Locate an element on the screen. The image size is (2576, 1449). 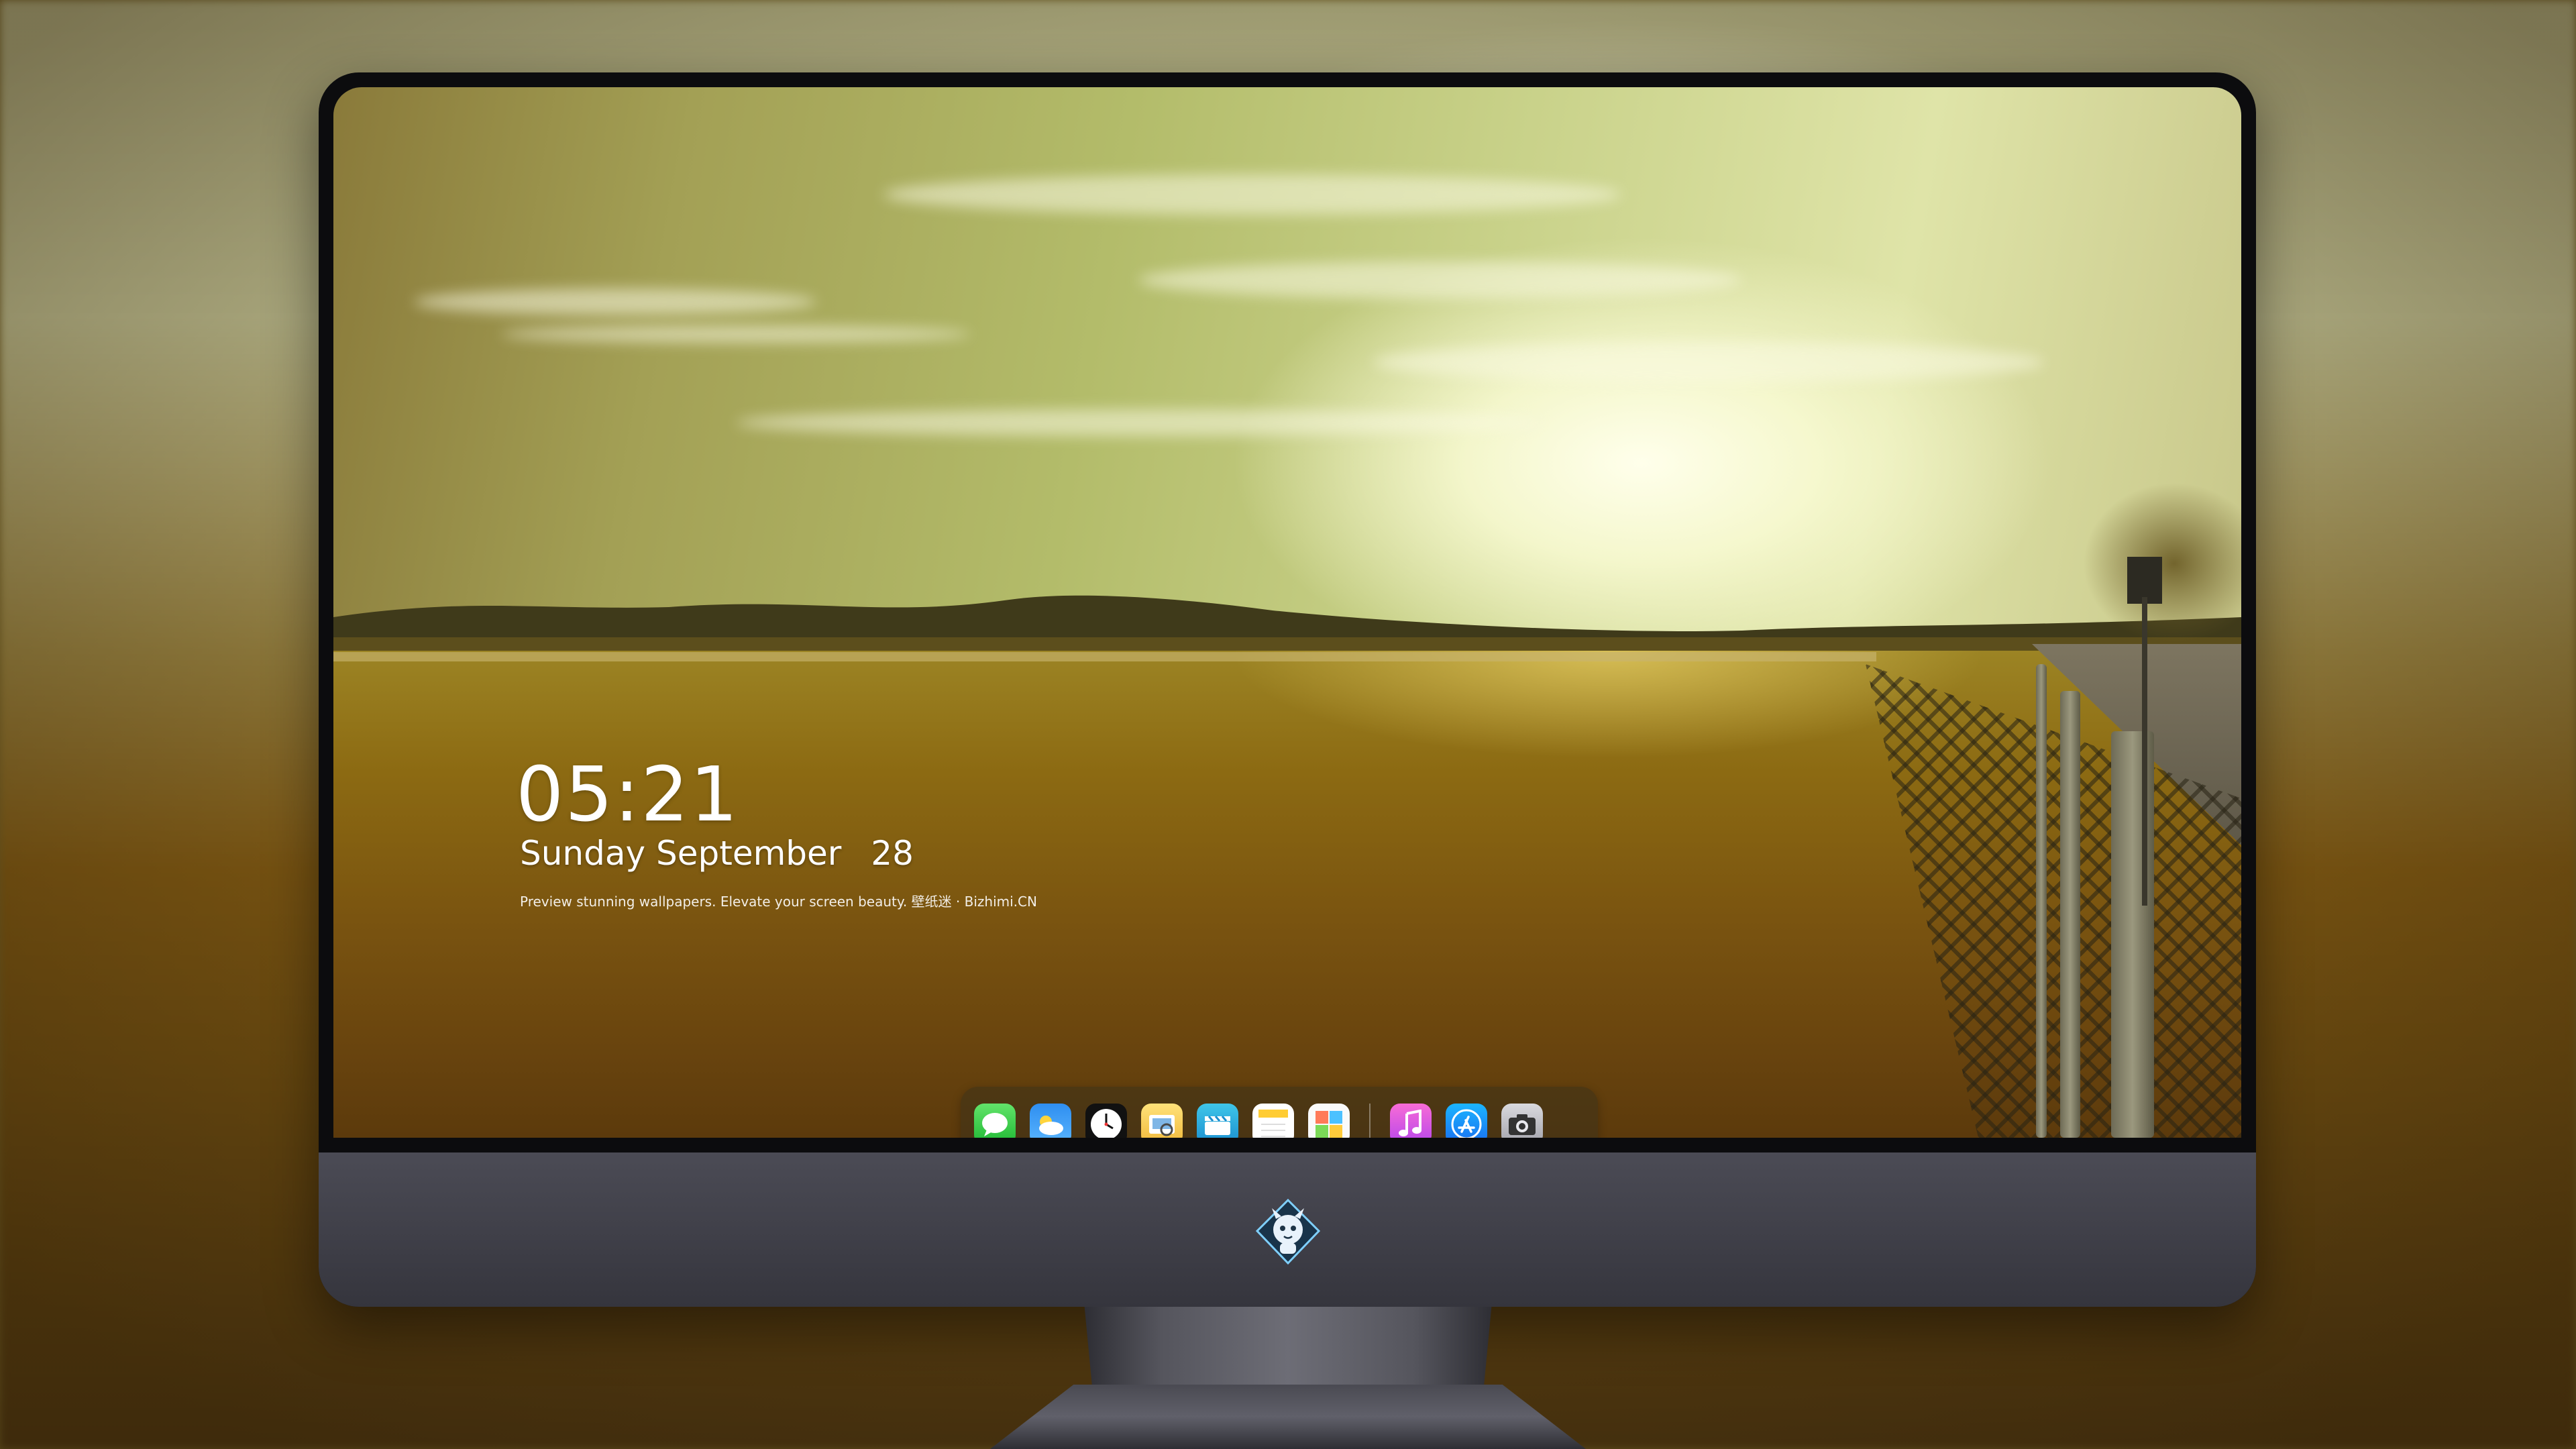
dock-app-messages is located at coordinates (995, 1121).